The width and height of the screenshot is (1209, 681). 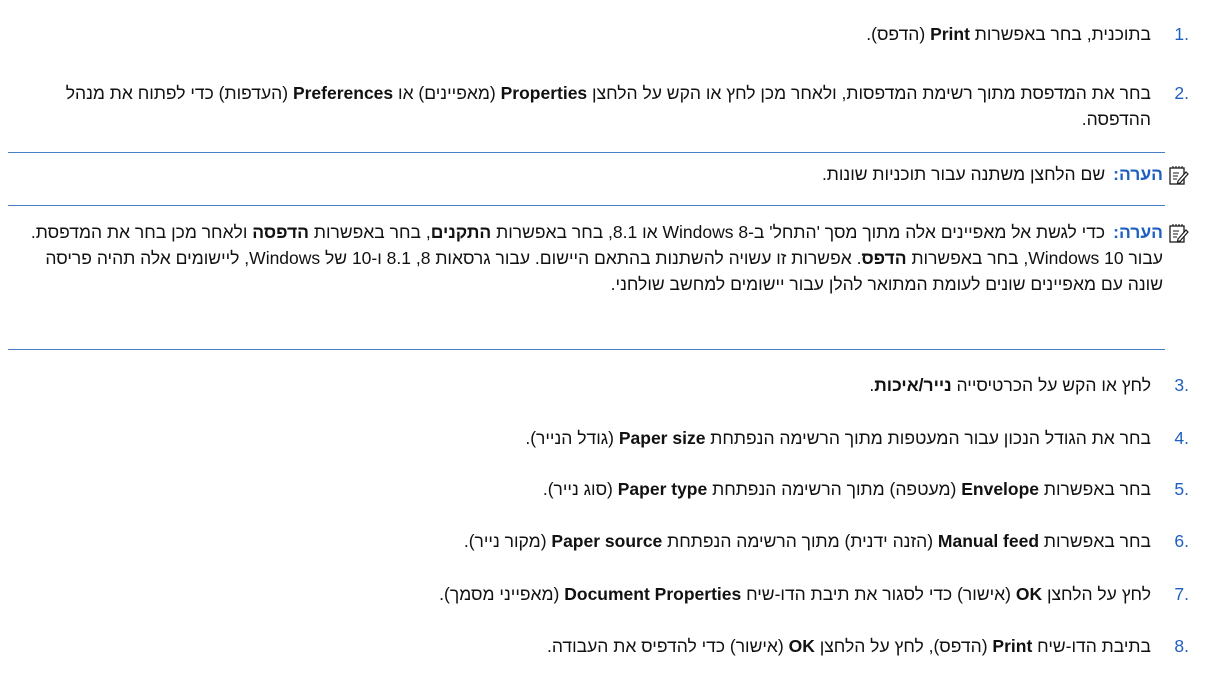 I want to click on text-run: (מעטפה) מתוך הרשימה הנפתחת, so click(x=834, y=489).